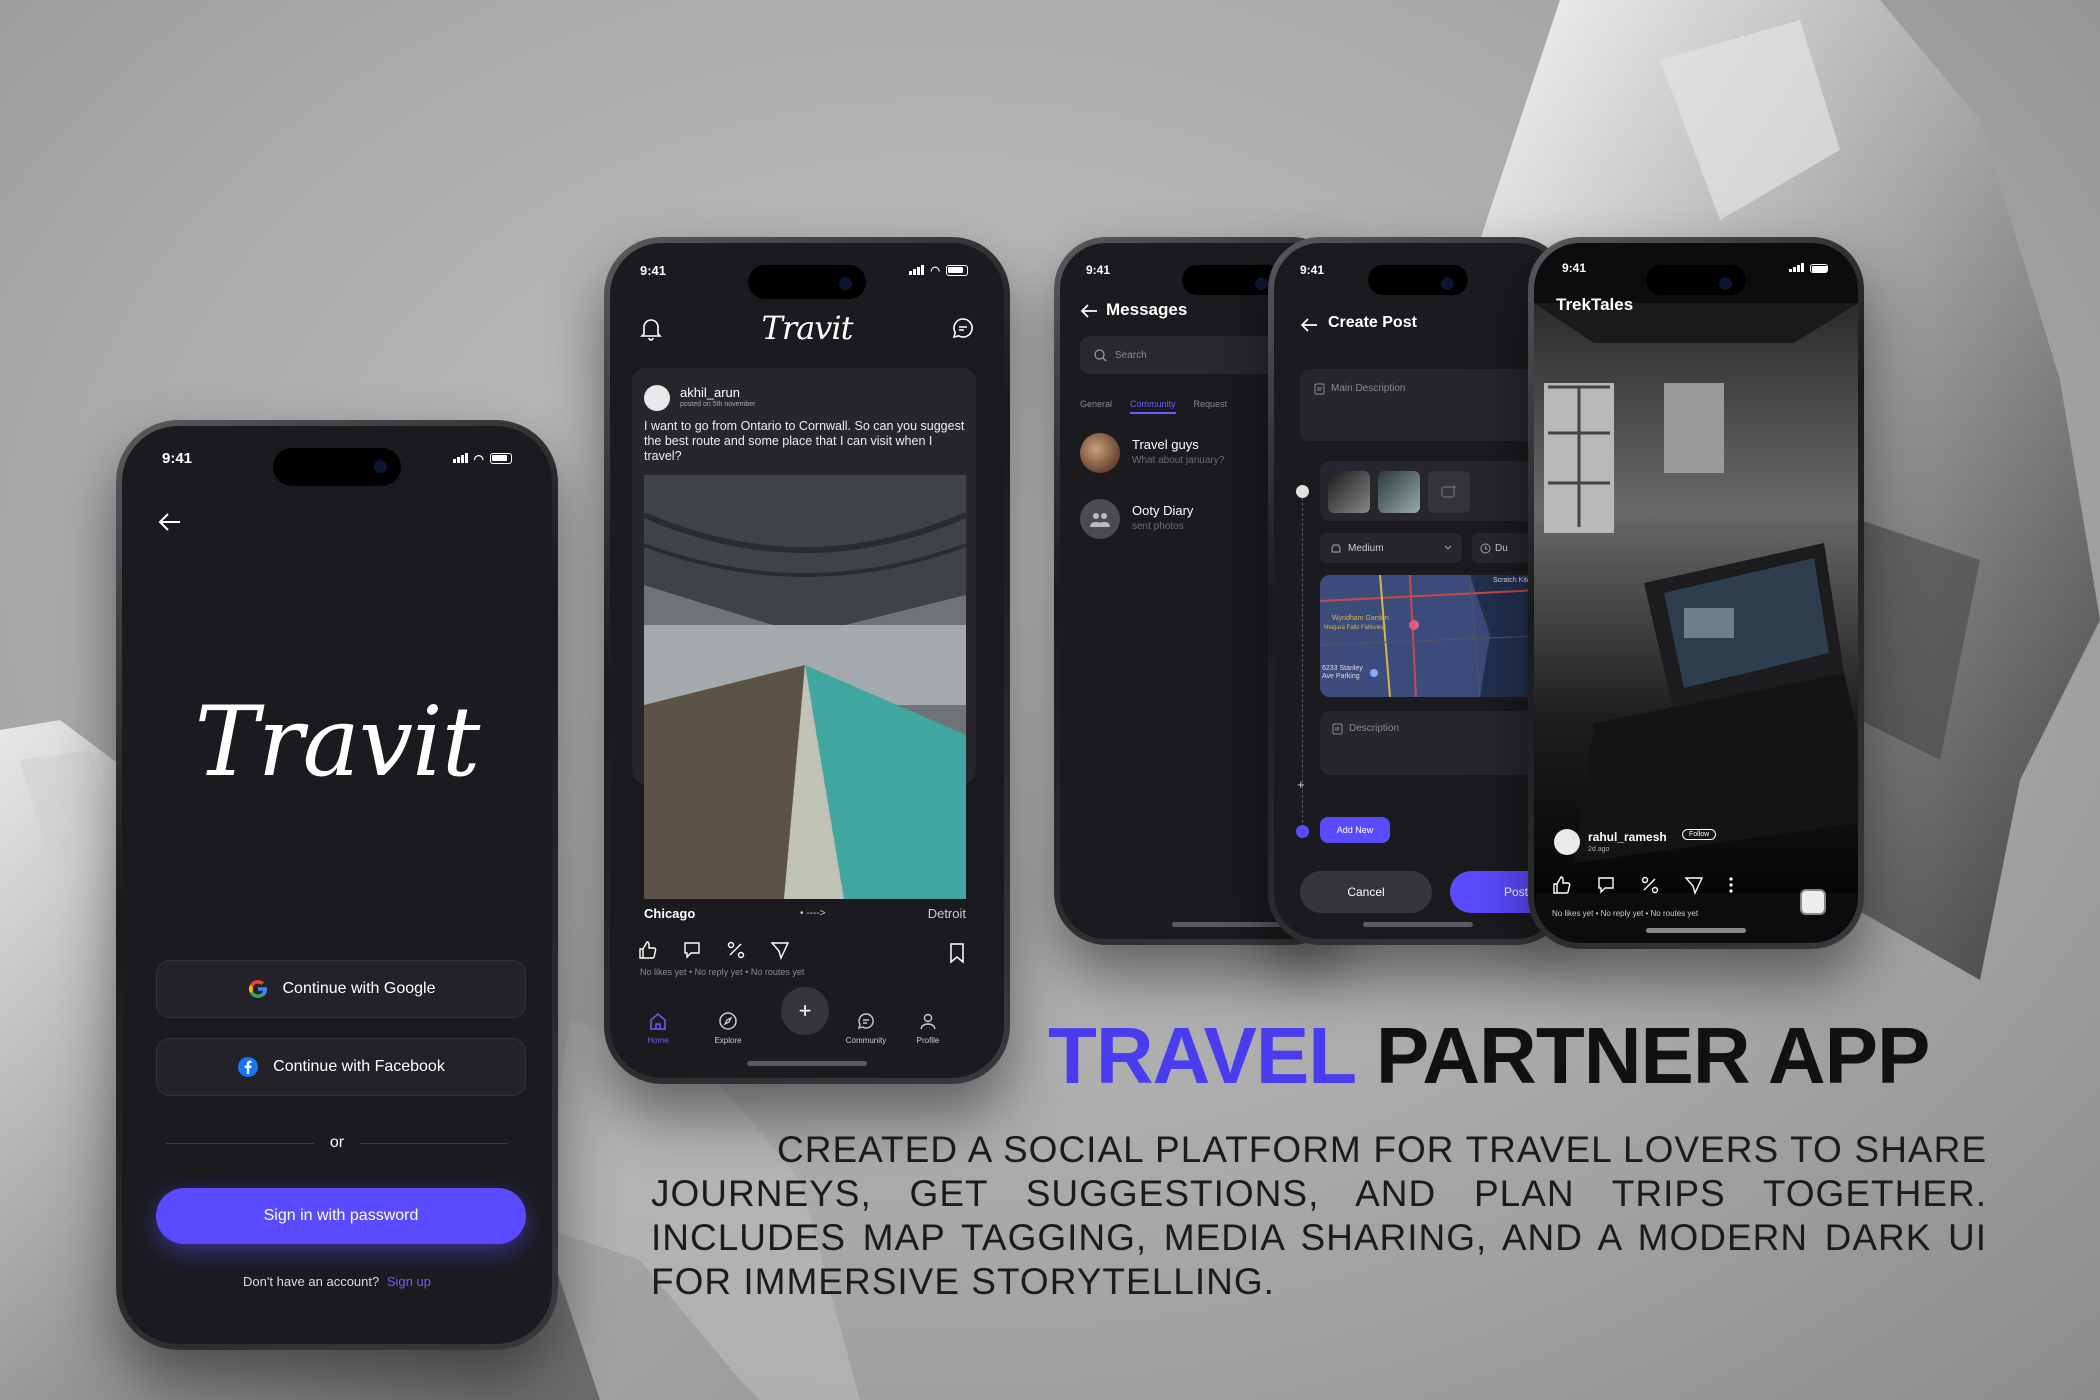 The height and width of the screenshot is (1400, 2100). What do you see at coordinates (1302, 491) in the screenshot?
I see `timeline-start-dot` at bounding box center [1302, 491].